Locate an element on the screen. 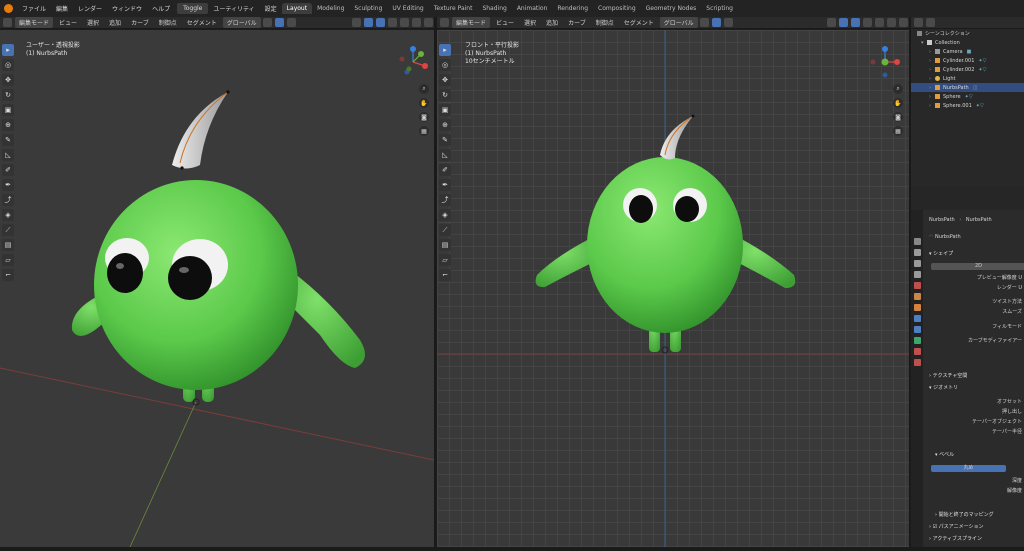 Image resolution: width=1024 pixels, height=551 pixels. menu-edit: 編集 is located at coordinates (62, 8).